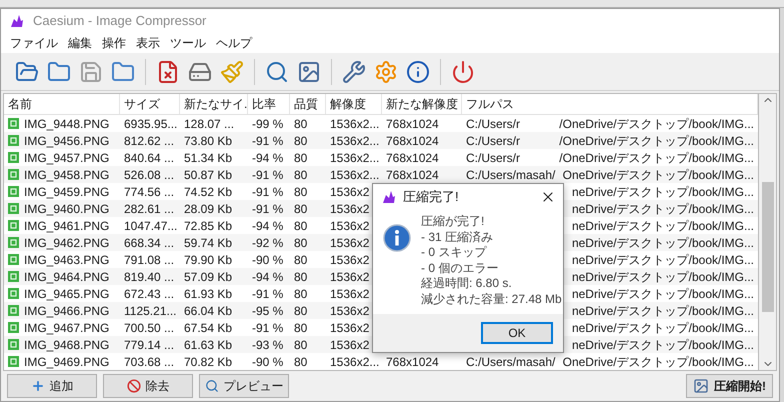 The height and width of the screenshot is (402, 784). I want to click on table-cell-text: IMG_9460.PNG, so click(67, 209).